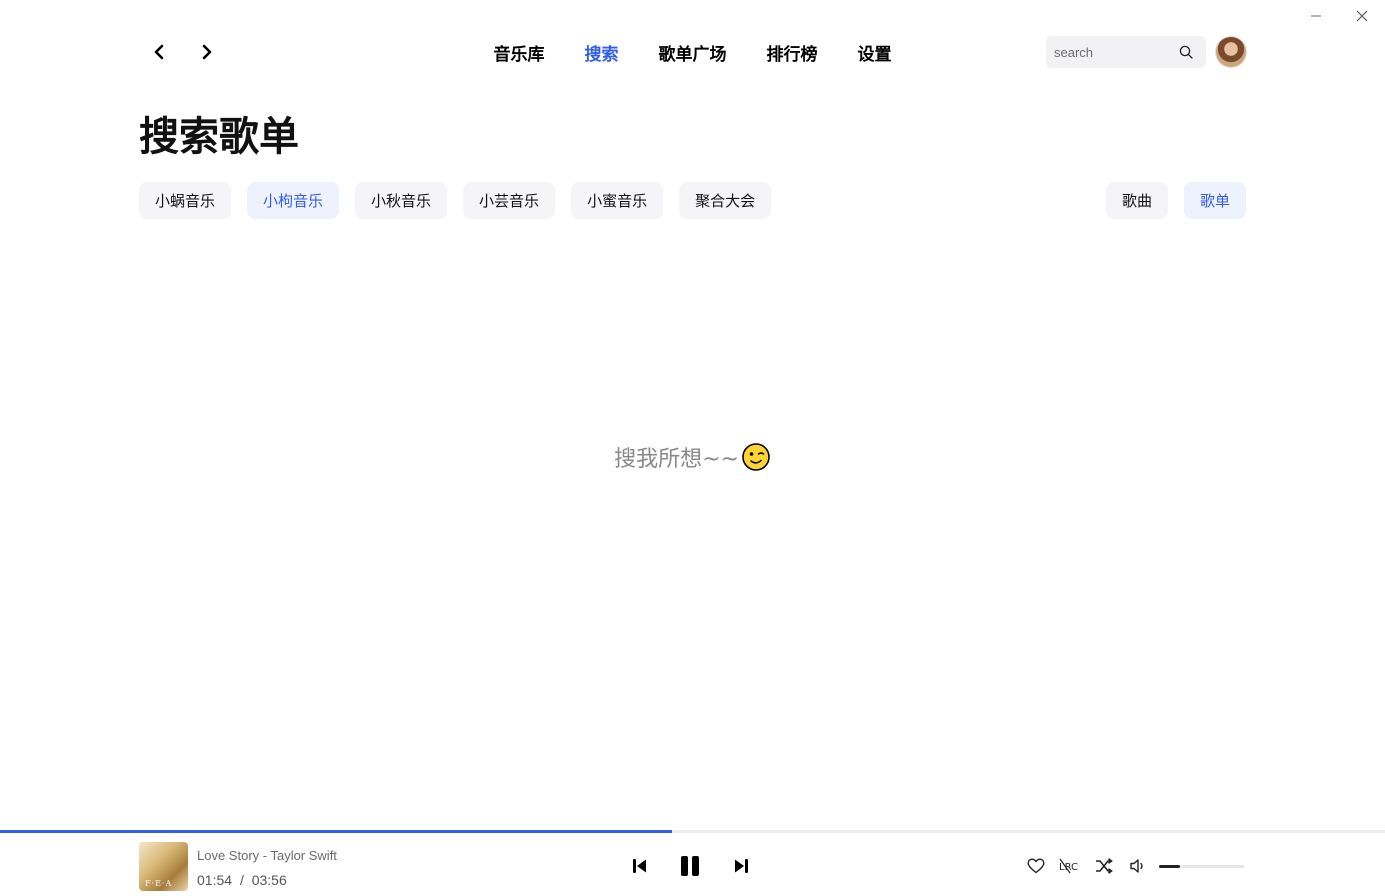 This screenshot has width=1385, height=896. What do you see at coordinates (1201, 866) in the screenshot?
I see `volume-slider` at bounding box center [1201, 866].